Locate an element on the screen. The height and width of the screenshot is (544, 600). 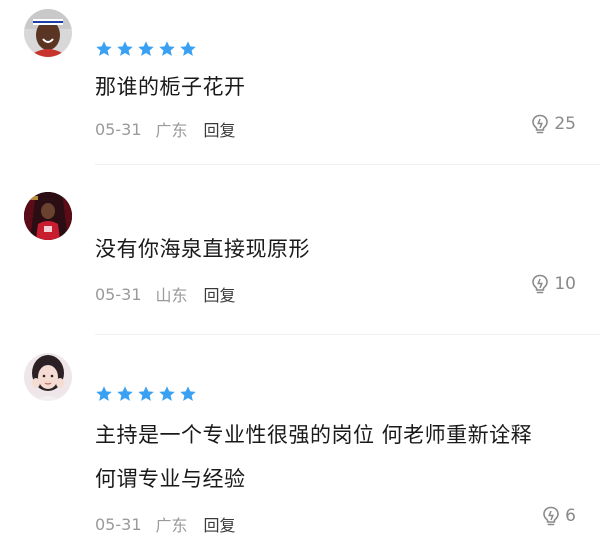
like-count: 25 is located at coordinates (565, 124).